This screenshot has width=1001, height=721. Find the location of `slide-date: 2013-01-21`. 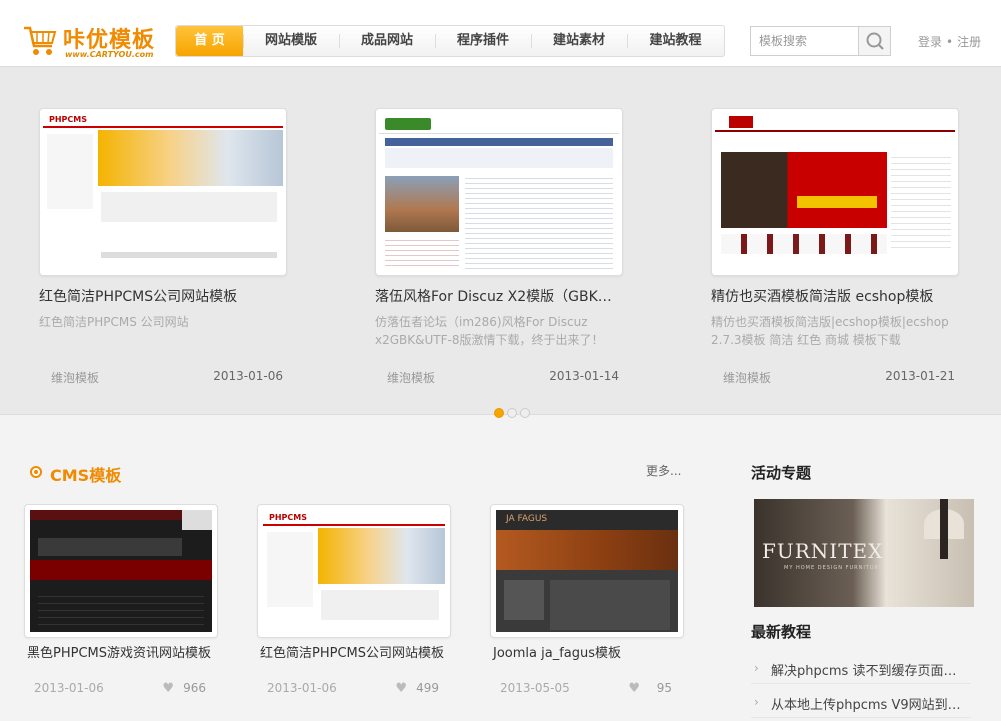

slide-date: 2013-01-21 is located at coordinates (920, 376).